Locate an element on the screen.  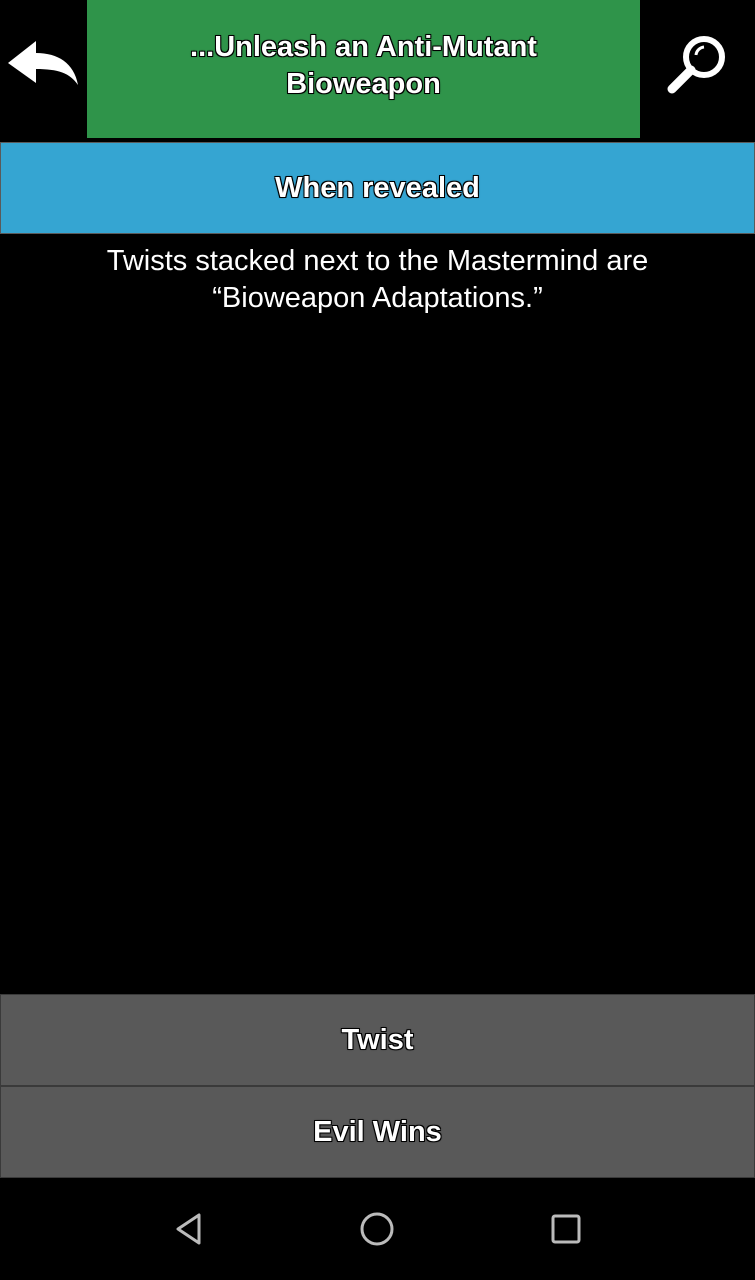
section-header: When revealed is located at coordinates (377, 188).